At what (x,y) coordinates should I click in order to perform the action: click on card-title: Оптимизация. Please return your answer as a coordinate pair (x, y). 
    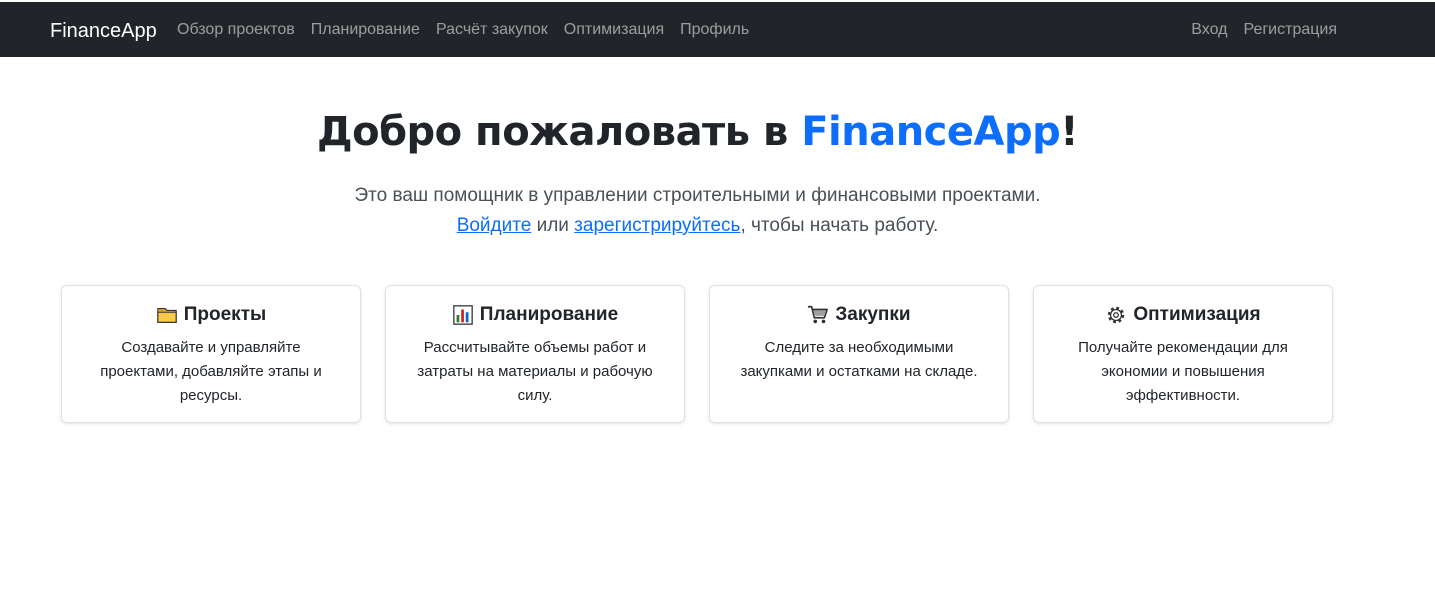
    Looking at the image, I should click on (1183, 315).